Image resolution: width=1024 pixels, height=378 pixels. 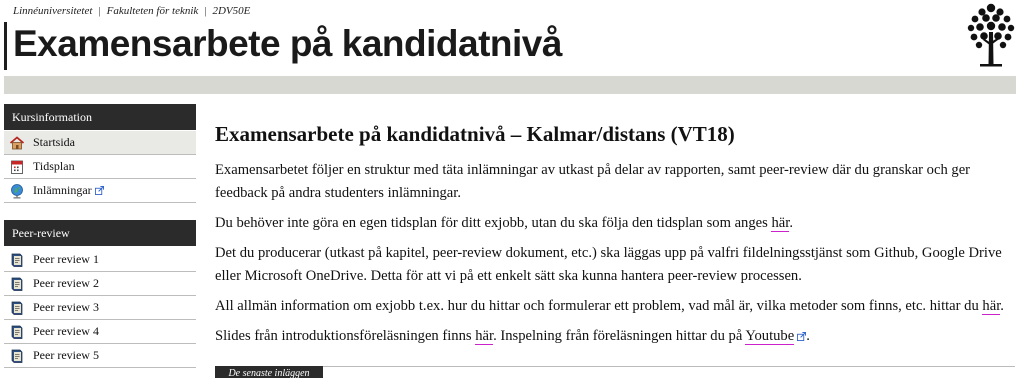 I want to click on house-icon, so click(x=17, y=142).